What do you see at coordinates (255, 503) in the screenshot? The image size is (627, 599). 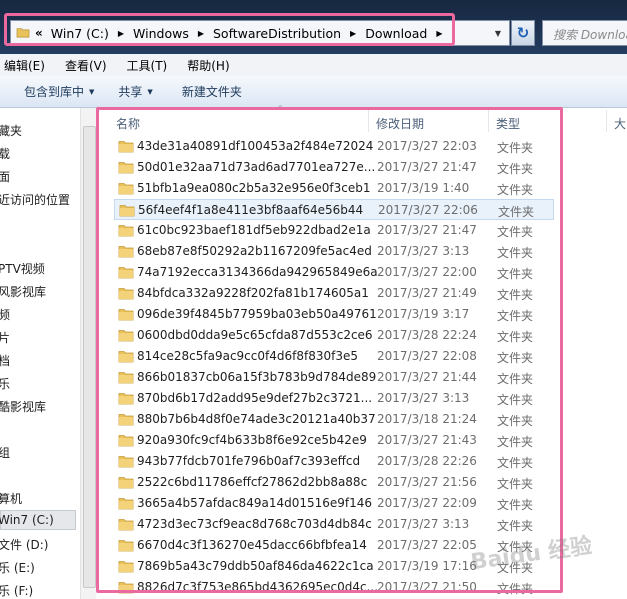 I see `file-name: 3665a4b57afdac849a14d01516e9f146` at bounding box center [255, 503].